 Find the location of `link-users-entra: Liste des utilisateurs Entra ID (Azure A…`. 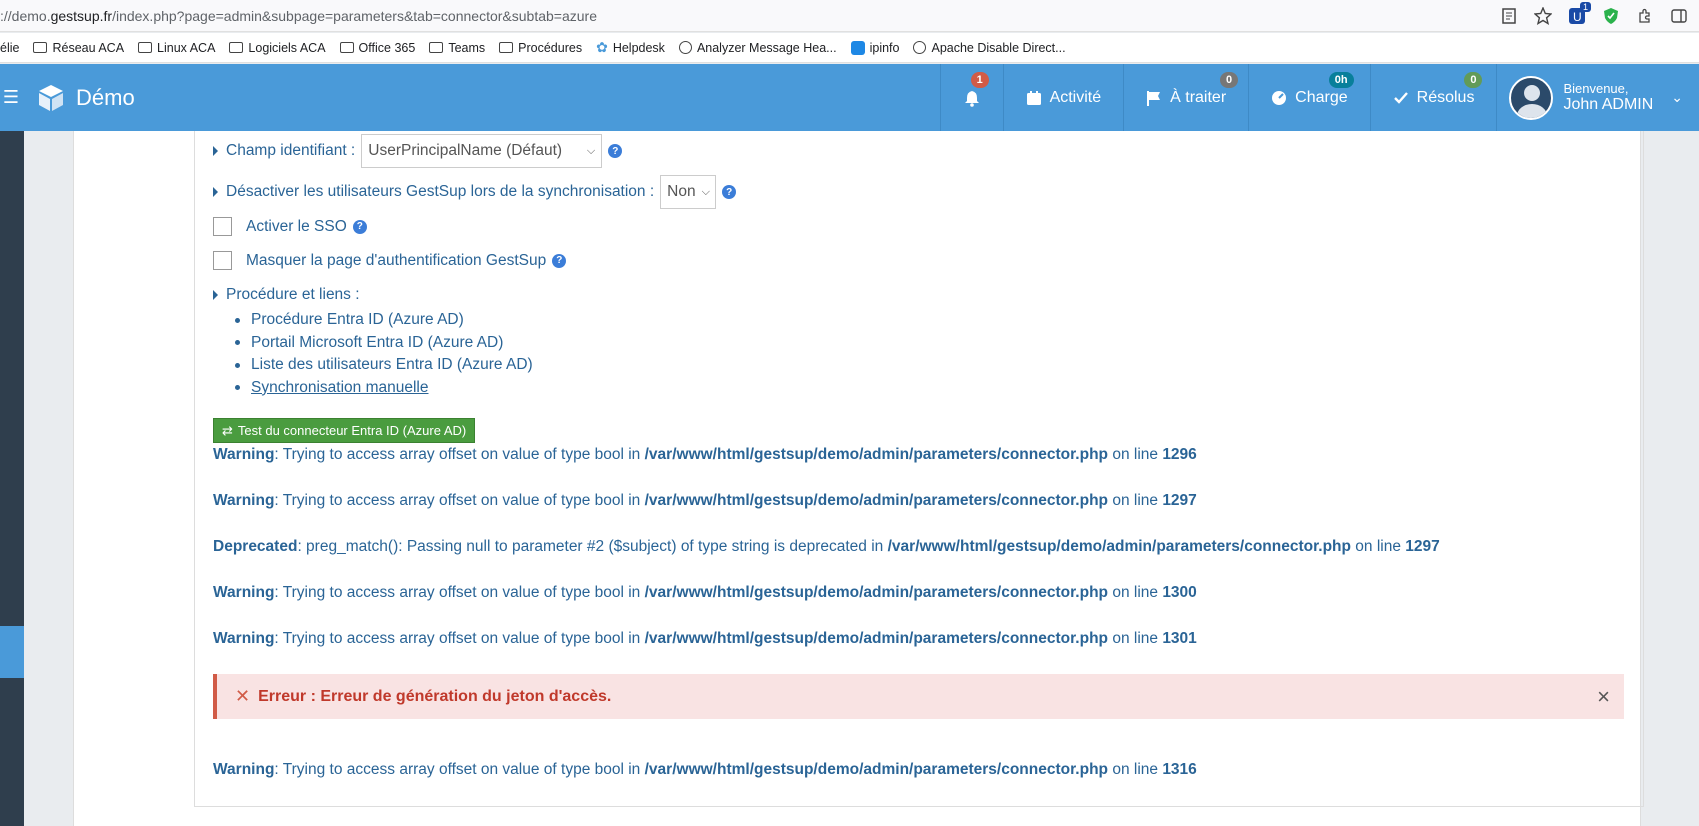

link-users-entra: Liste des utilisateurs Entra ID (Azure A… is located at coordinates (384, 365).